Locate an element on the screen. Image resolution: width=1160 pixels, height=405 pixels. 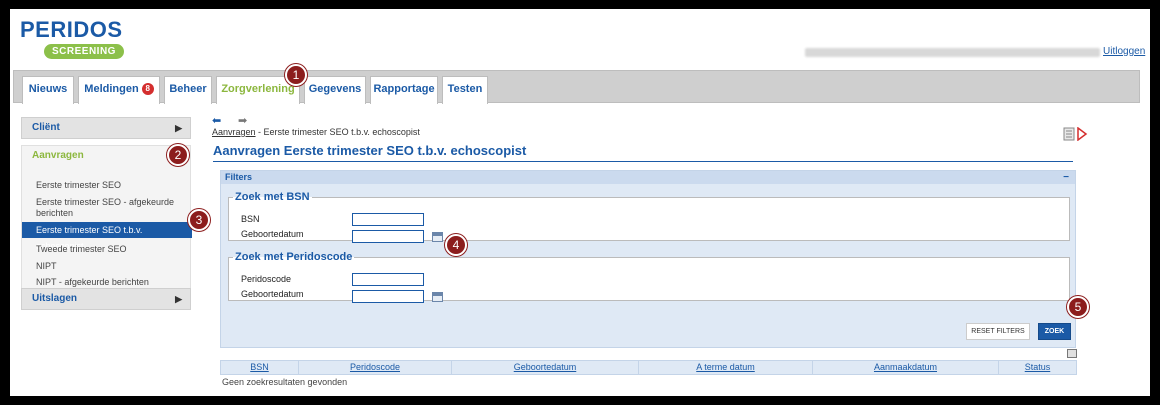
peridoscode-group-legend: Zoek met Peridoscode is located at coordinates (294, 257).